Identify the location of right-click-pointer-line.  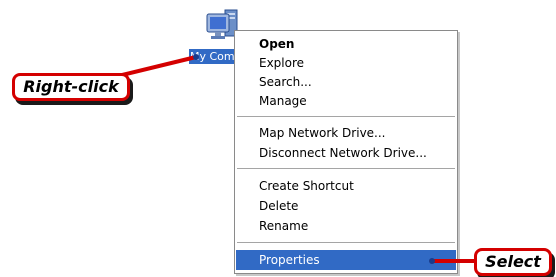
(157, 66).